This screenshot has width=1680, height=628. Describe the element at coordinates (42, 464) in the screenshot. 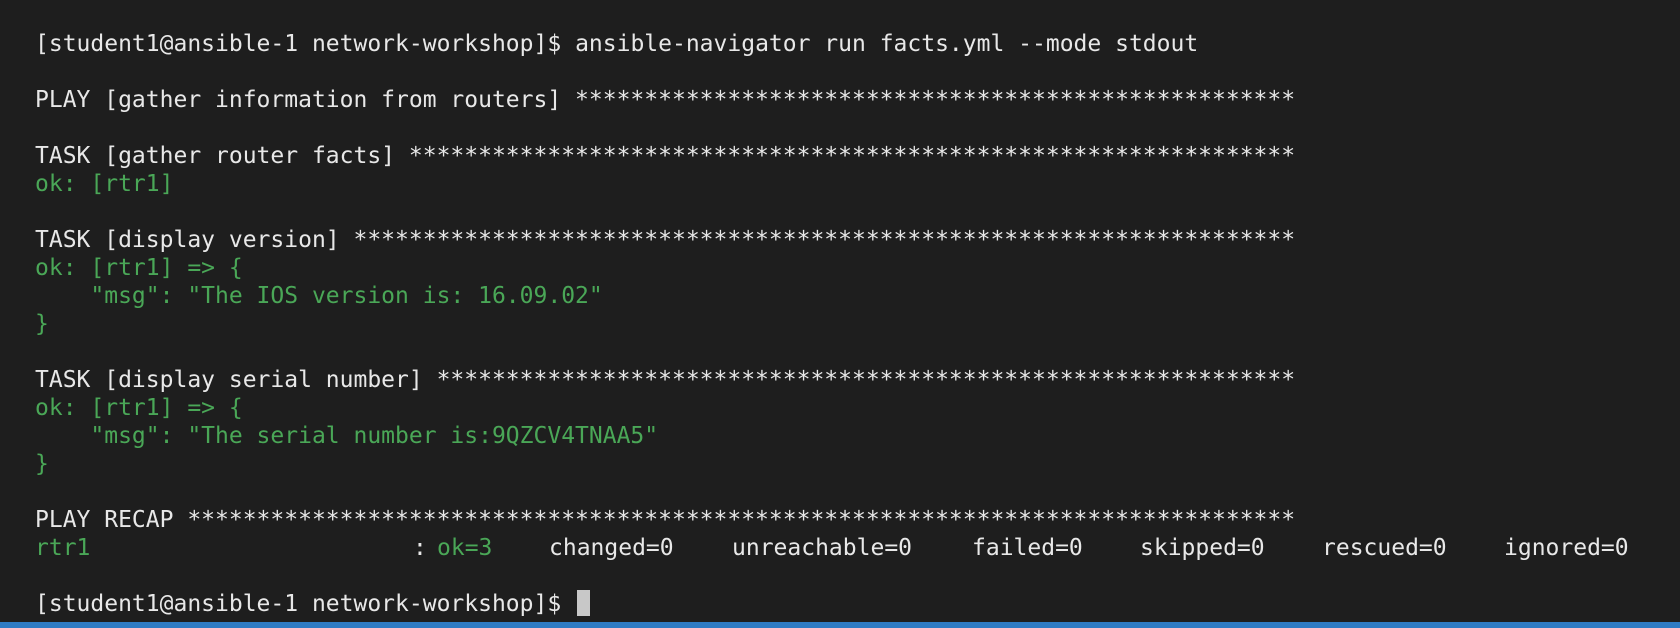

I see `task-result-serial-close: }` at that location.